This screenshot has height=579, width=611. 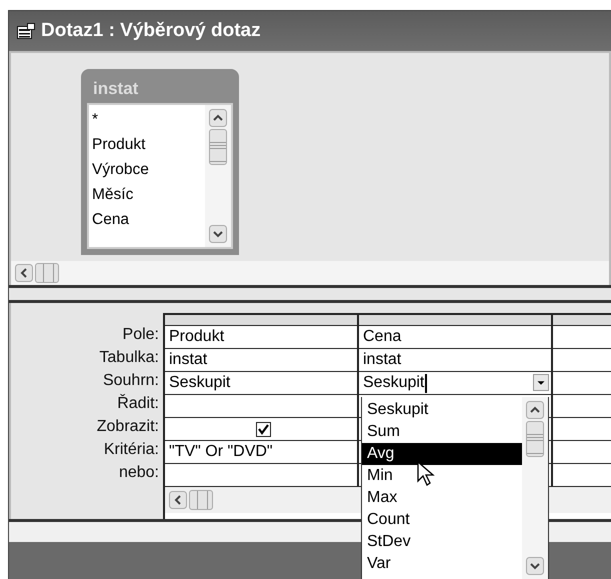 What do you see at coordinates (127, 427) in the screenshot?
I see `row-label: Zobrazit:` at bounding box center [127, 427].